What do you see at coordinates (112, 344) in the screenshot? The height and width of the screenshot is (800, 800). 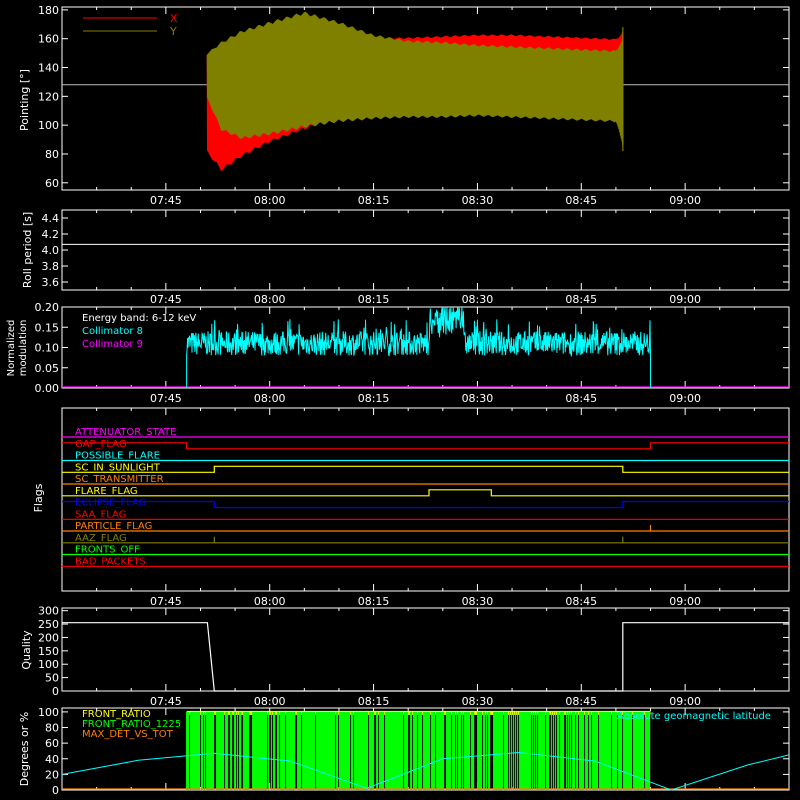 I see `legend-label-collimator-9: Collimator 9` at bounding box center [112, 344].